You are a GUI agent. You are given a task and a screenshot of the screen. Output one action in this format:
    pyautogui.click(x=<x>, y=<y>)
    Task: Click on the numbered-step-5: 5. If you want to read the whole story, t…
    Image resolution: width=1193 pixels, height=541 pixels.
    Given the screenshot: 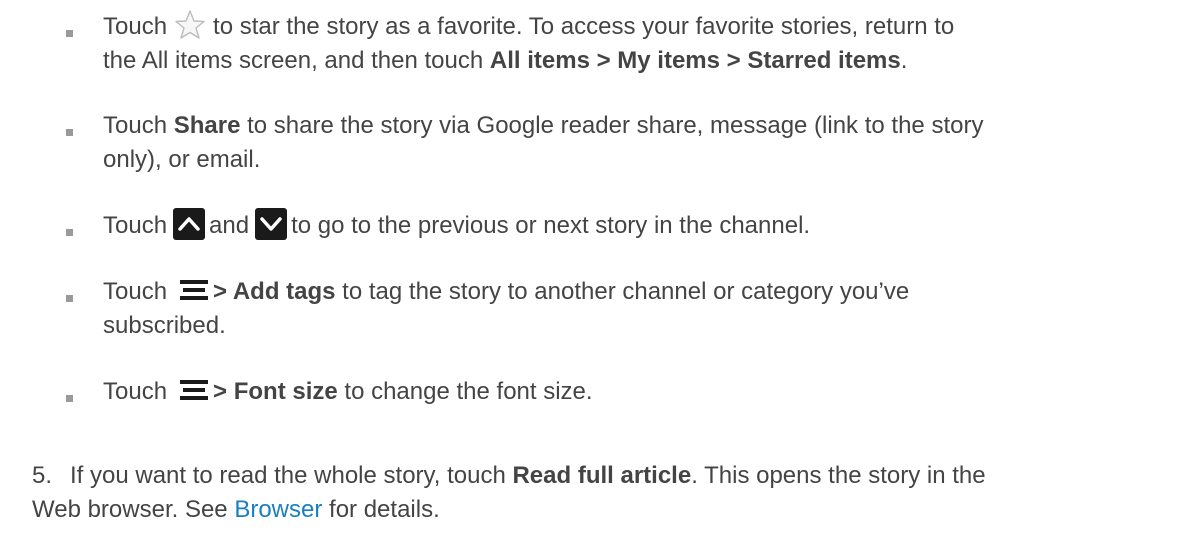 What is the action you would take?
    pyautogui.click(x=607, y=493)
    